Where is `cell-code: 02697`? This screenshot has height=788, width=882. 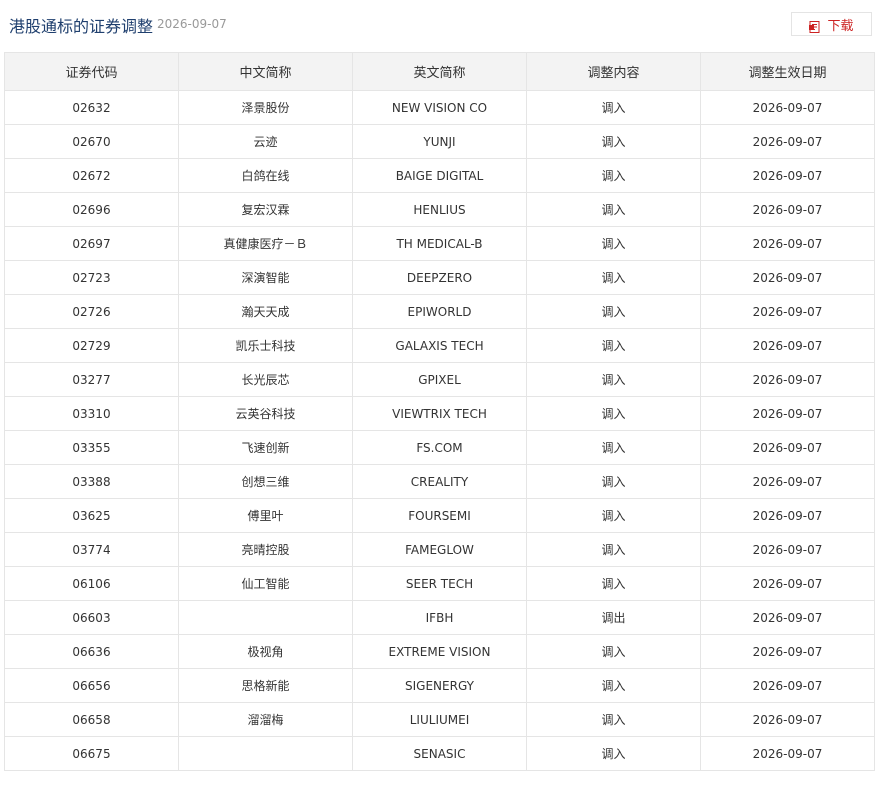 cell-code: 02697 is located at coordinates (91, 243).